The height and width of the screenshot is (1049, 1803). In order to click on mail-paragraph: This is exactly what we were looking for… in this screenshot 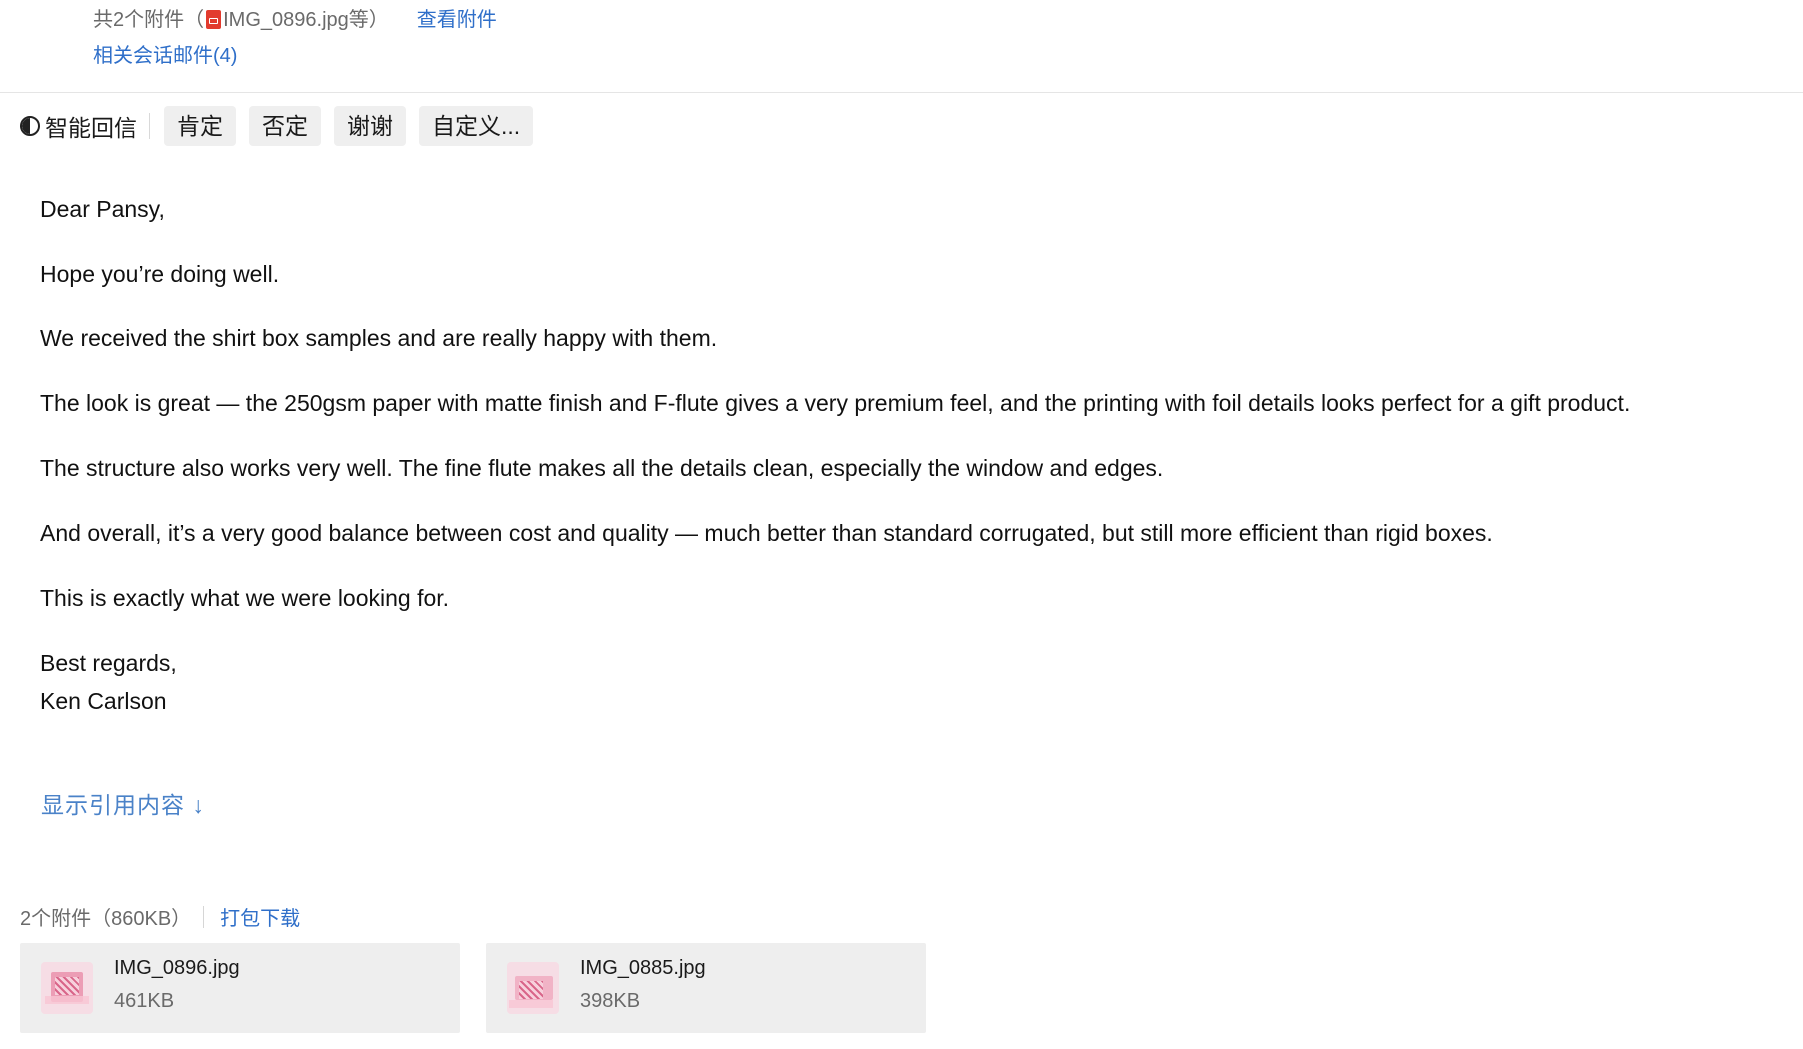, I will do `click(245, 598)`.